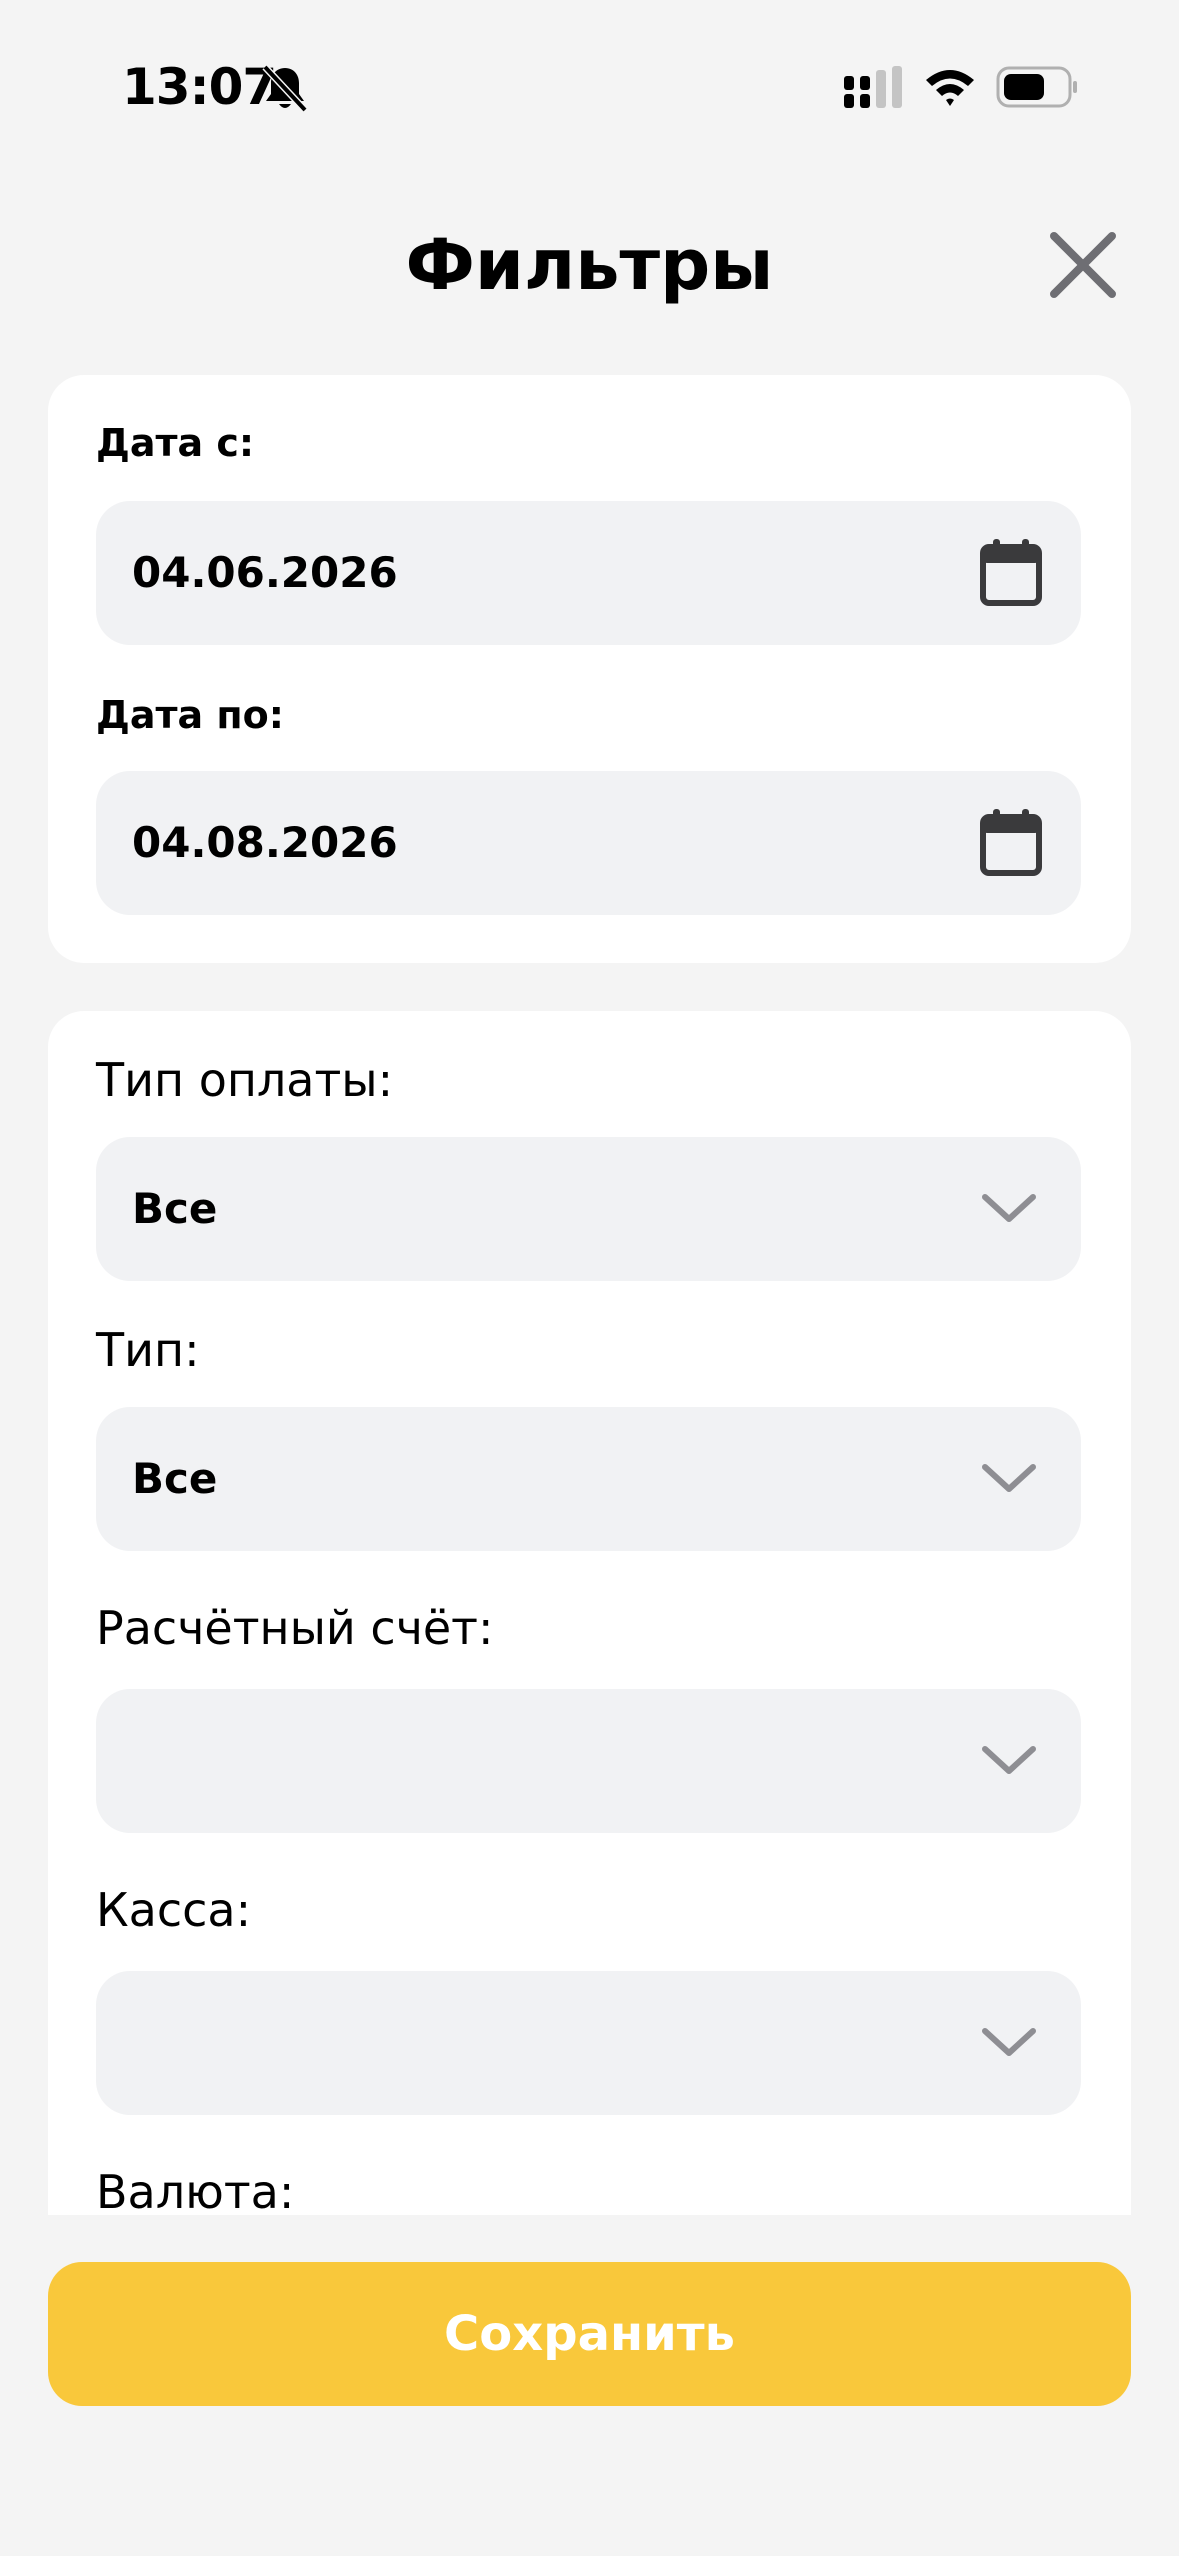 The image size is (1179, 2556). What do you see at coordinates (195, 2190) in the screenshot?
I see `currency-label: Валюта:` at bounding box center [195, 2190].